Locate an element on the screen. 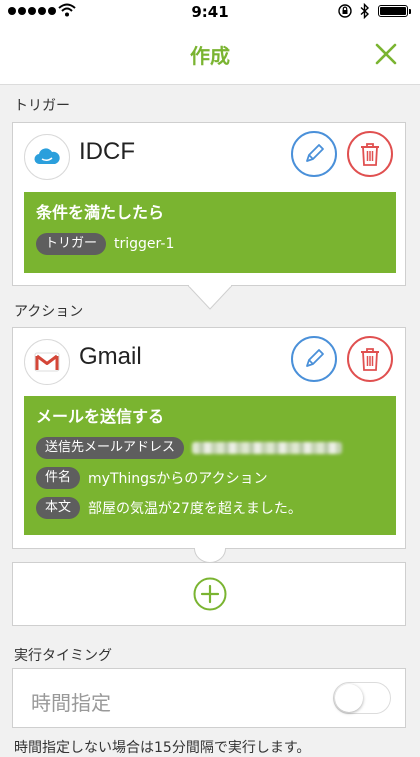 Image resolution: width=420 pixels, height=757 pixels. trigger-service-name: IDCF is located at coordinates (107, 151).